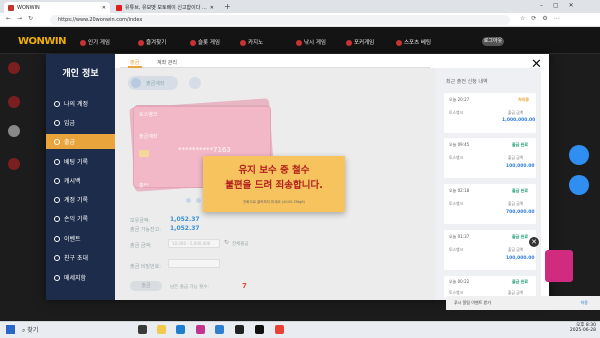 This screenshot has height=338, width=600. What do you see at coordinates (280, 20) in the screenshot?
I see `url-input: https://www.20wonwin.com/index` at bounding box center [280, 20].